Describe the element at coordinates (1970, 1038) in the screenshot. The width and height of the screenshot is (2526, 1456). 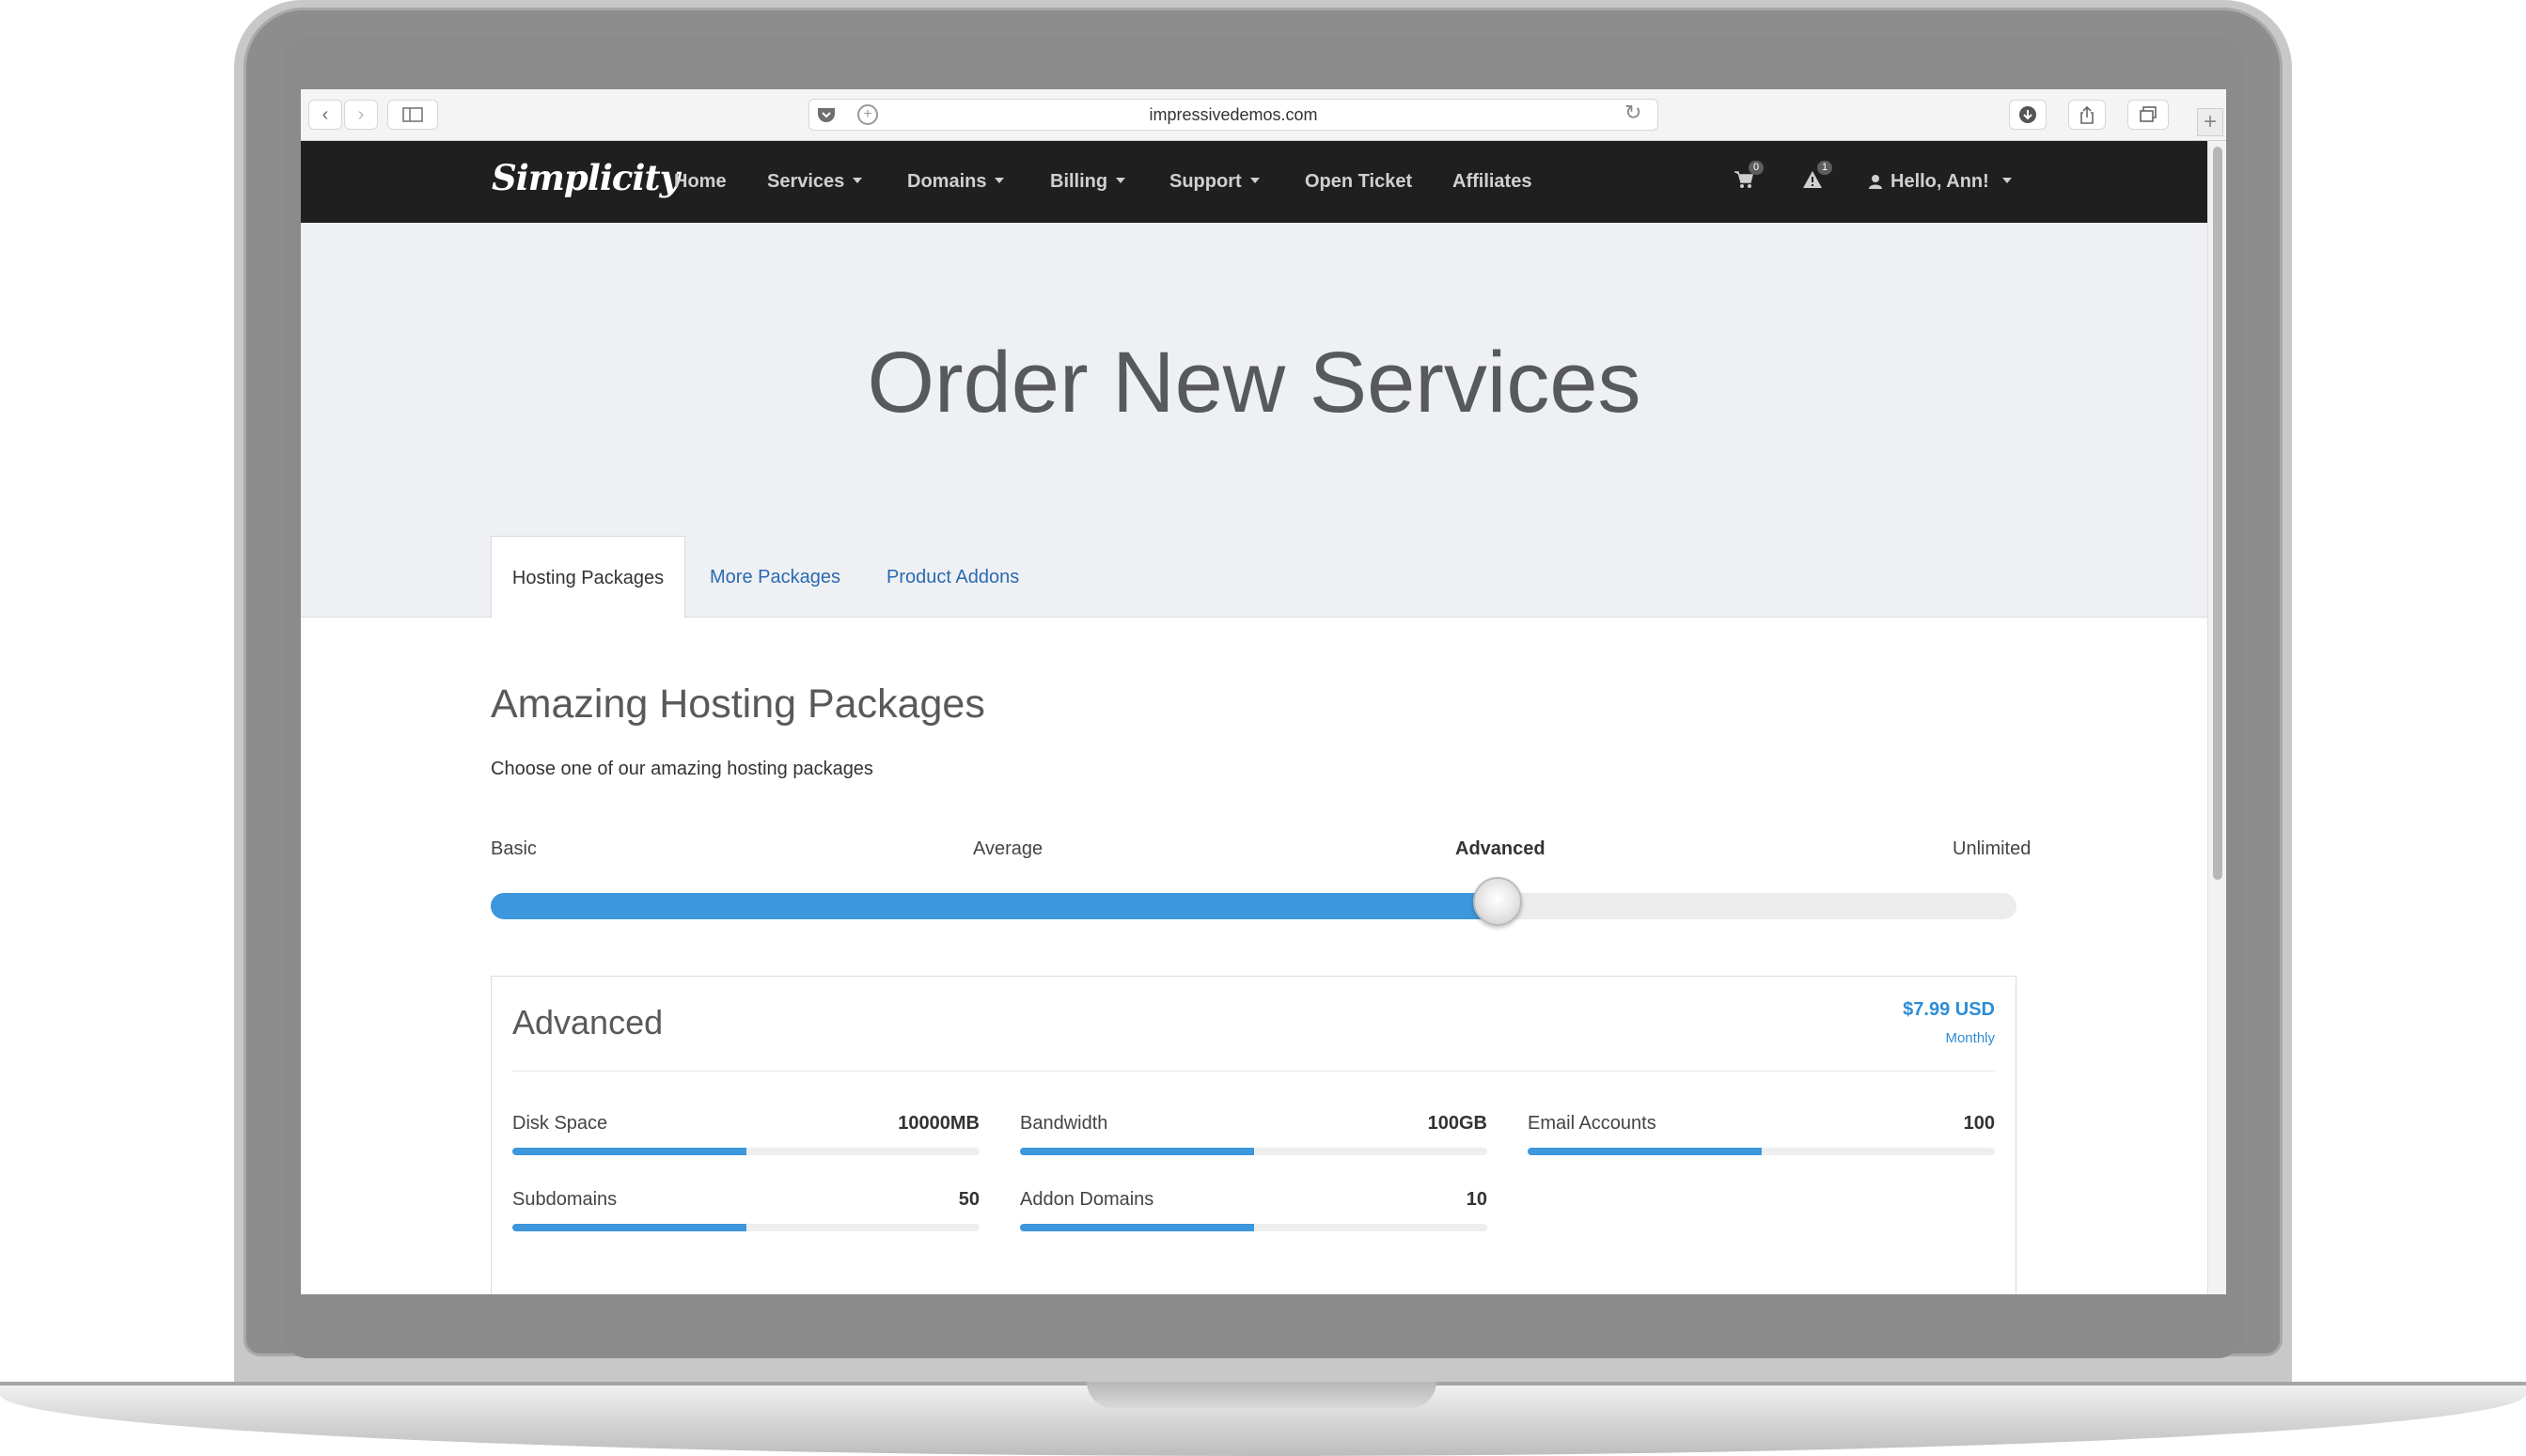
I see `billing-cycle: Monthly` at that location.